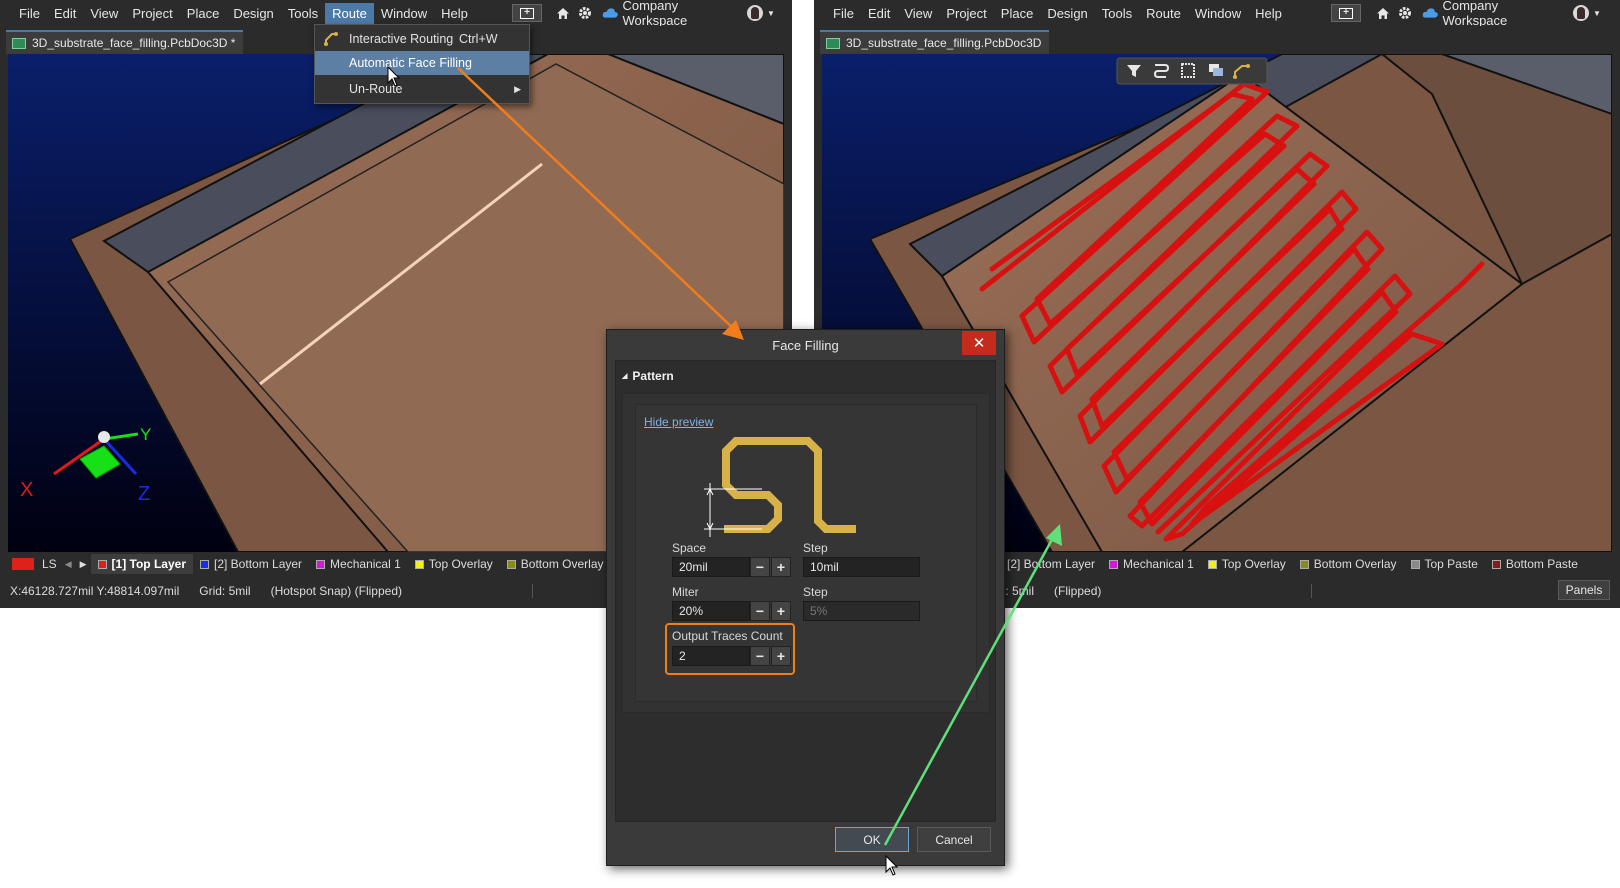  Describe the element at coordinates (517, 88) in the screenshot. I see `submenu-arrow-icon: ▶` at that location.